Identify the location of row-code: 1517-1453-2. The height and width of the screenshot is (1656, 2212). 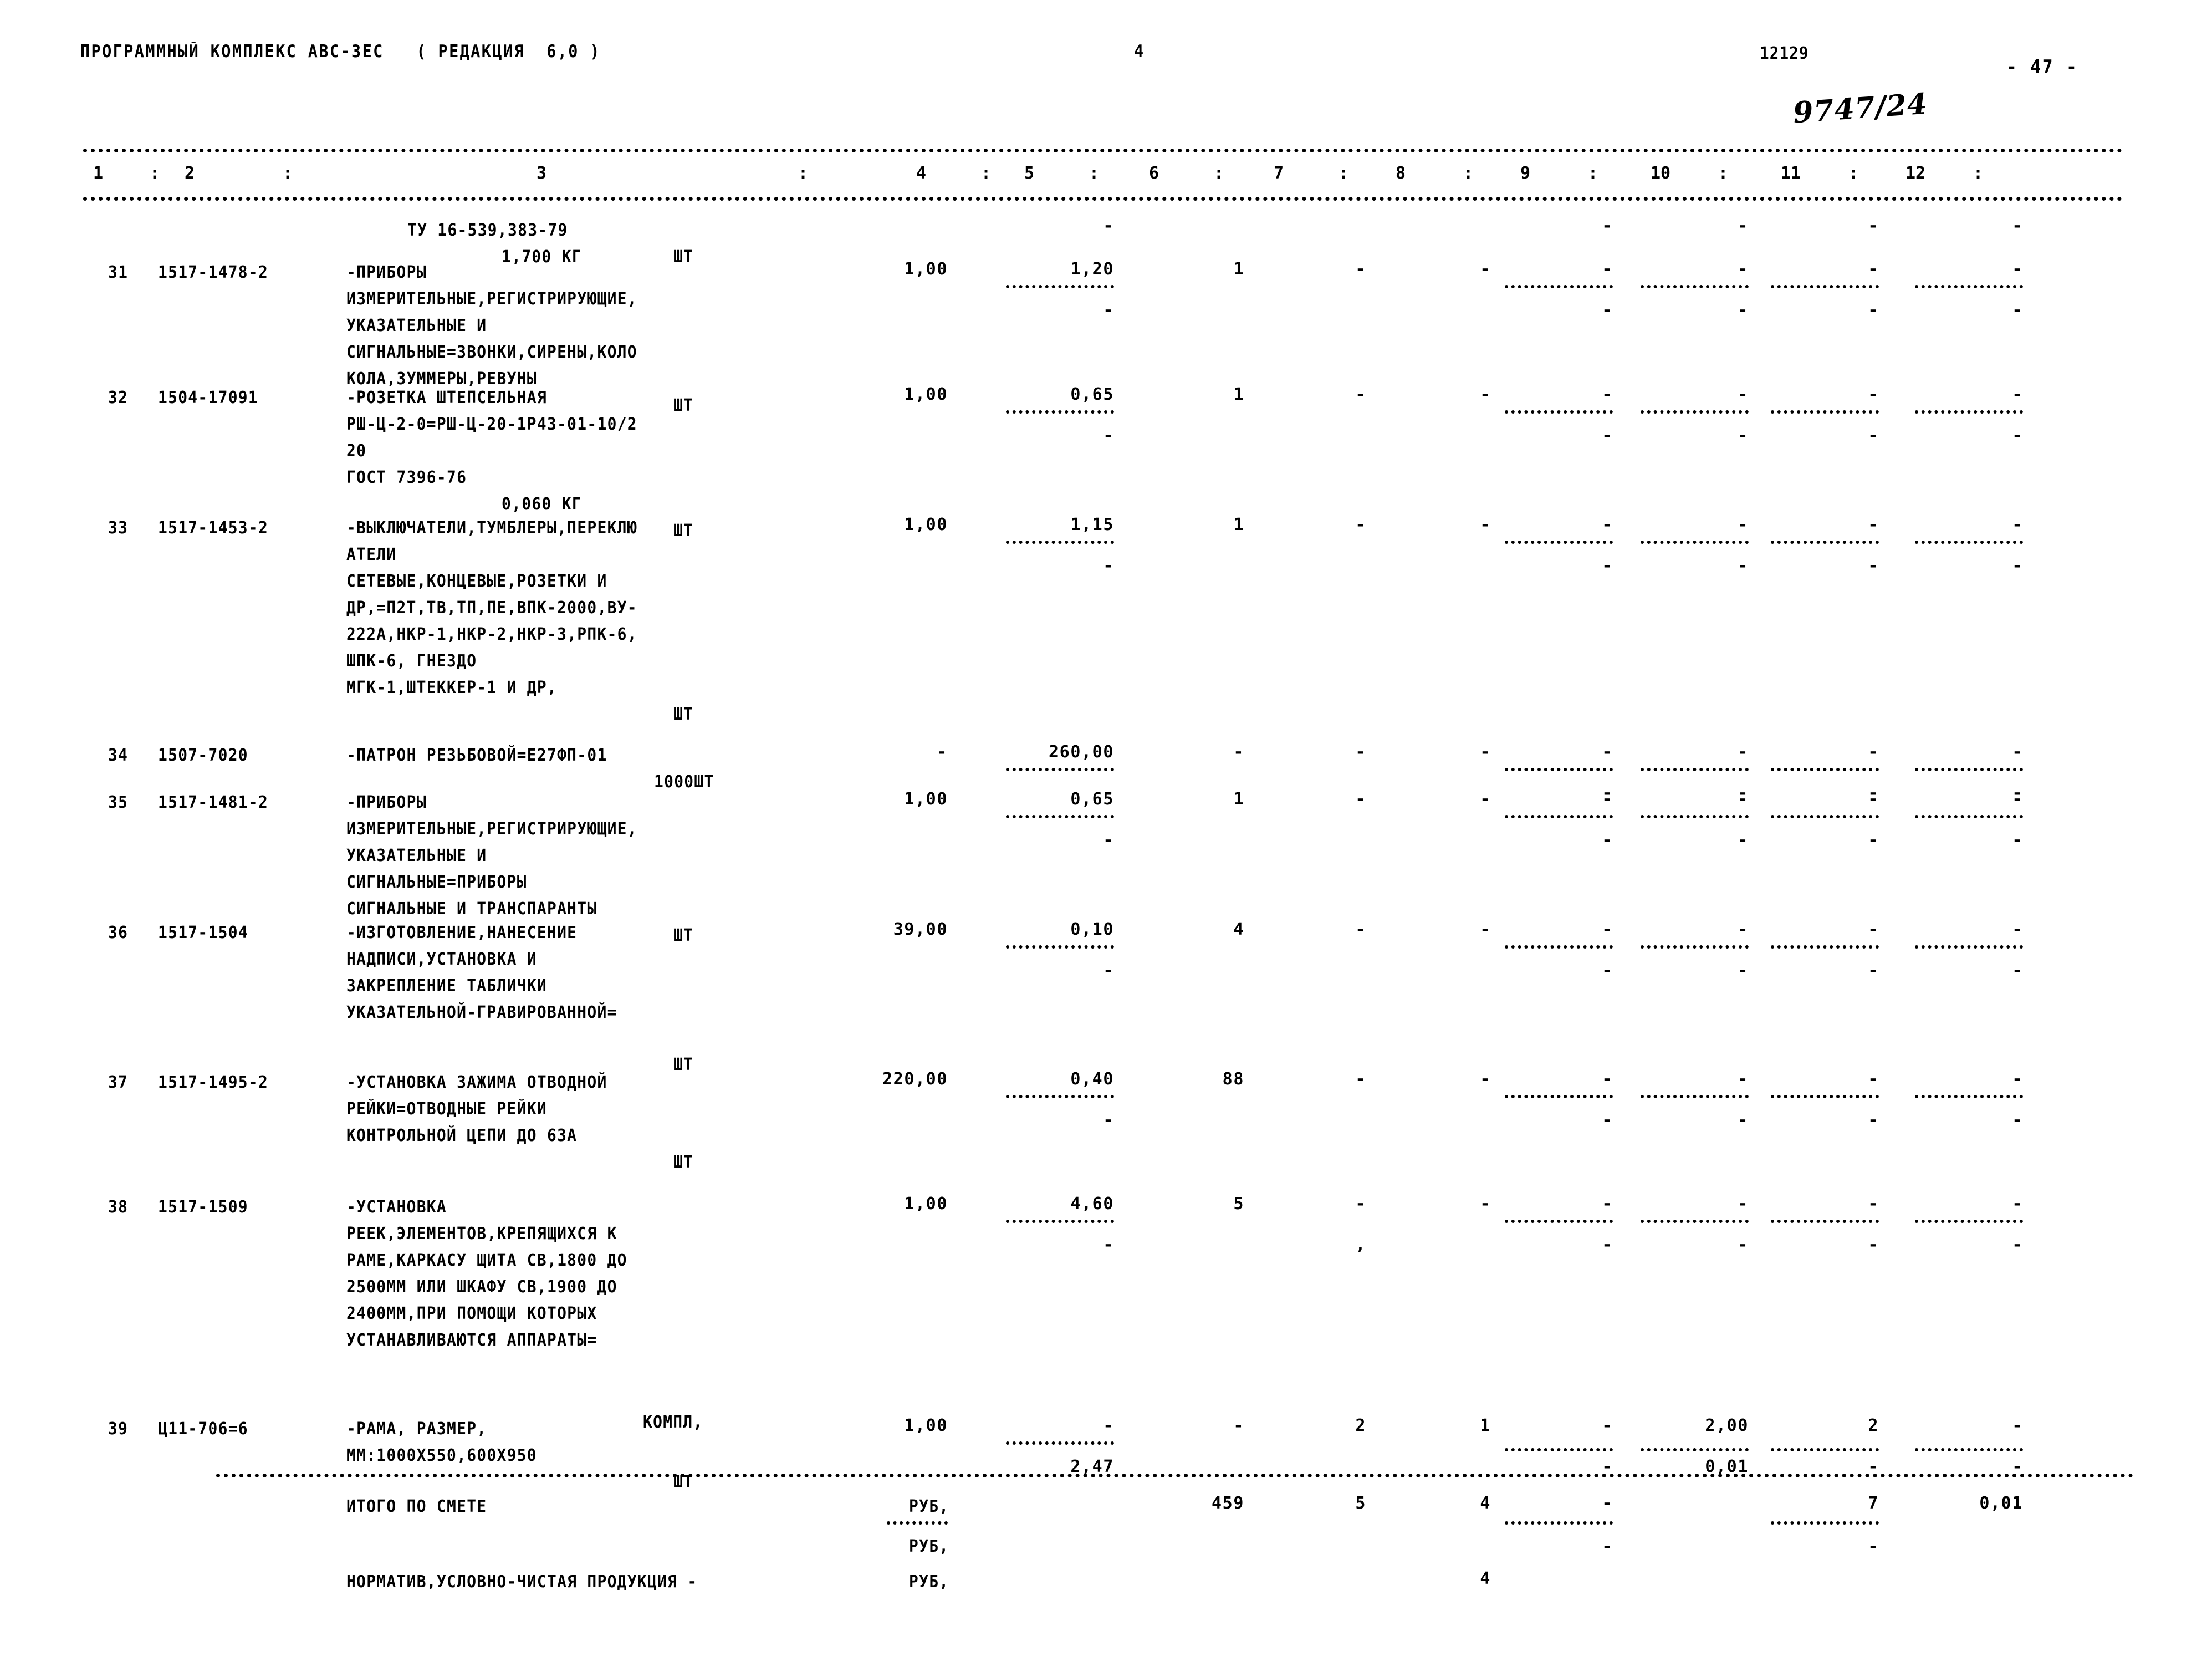
(213, 528).